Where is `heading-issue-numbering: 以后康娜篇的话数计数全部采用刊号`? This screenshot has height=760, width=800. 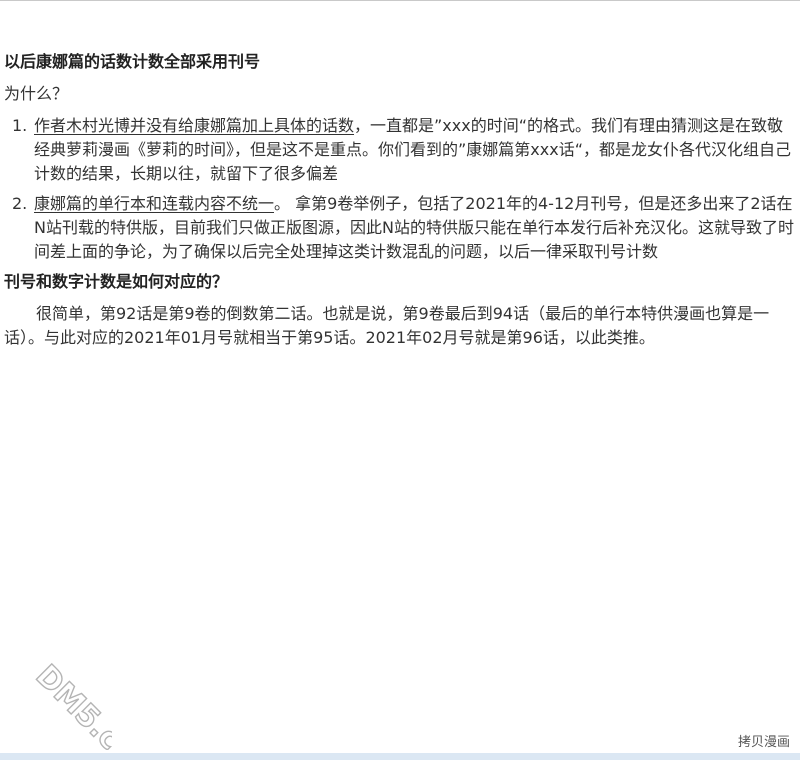
heading-issue-numbering: 以后康娜篇的话数计数全部采用刊号 is located at coordinates (132, 61).